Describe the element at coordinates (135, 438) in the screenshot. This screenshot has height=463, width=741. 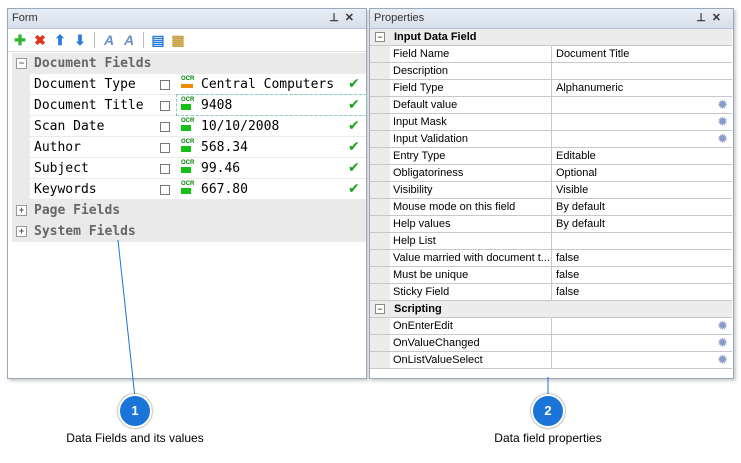
I see `callout-1-label: Data Fields and its values` at that location.